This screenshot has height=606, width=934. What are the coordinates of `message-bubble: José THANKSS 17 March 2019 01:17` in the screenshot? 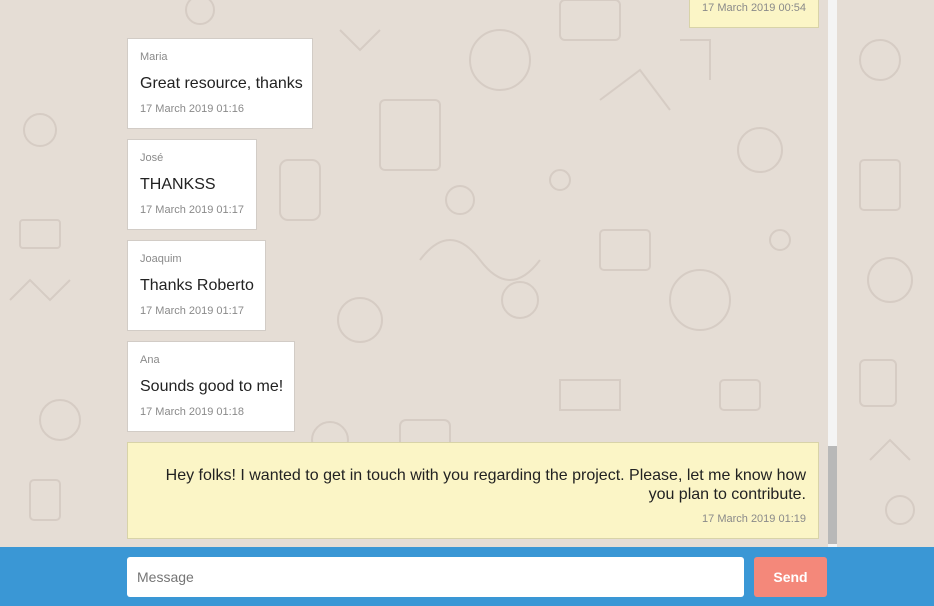 It's located at (192, 184).